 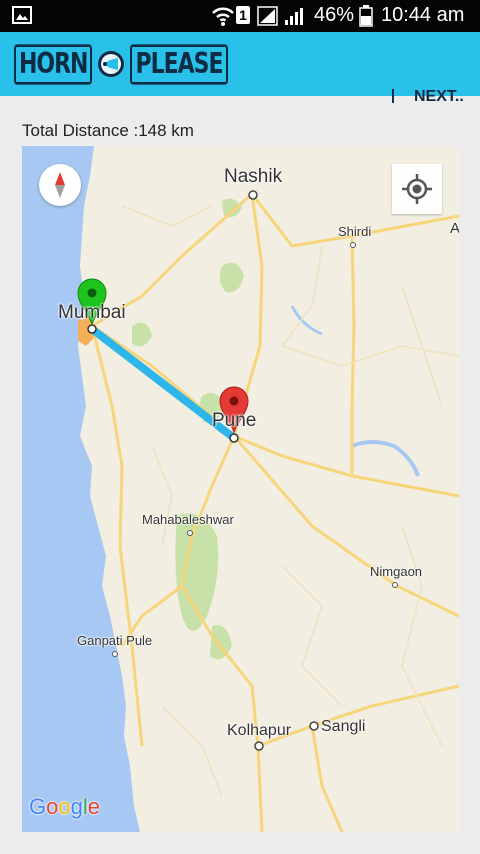 What do you see at coordinates (439, 97) in the screenshot?
I see `next-button: NEXT..` at bounding box center [439, 97].